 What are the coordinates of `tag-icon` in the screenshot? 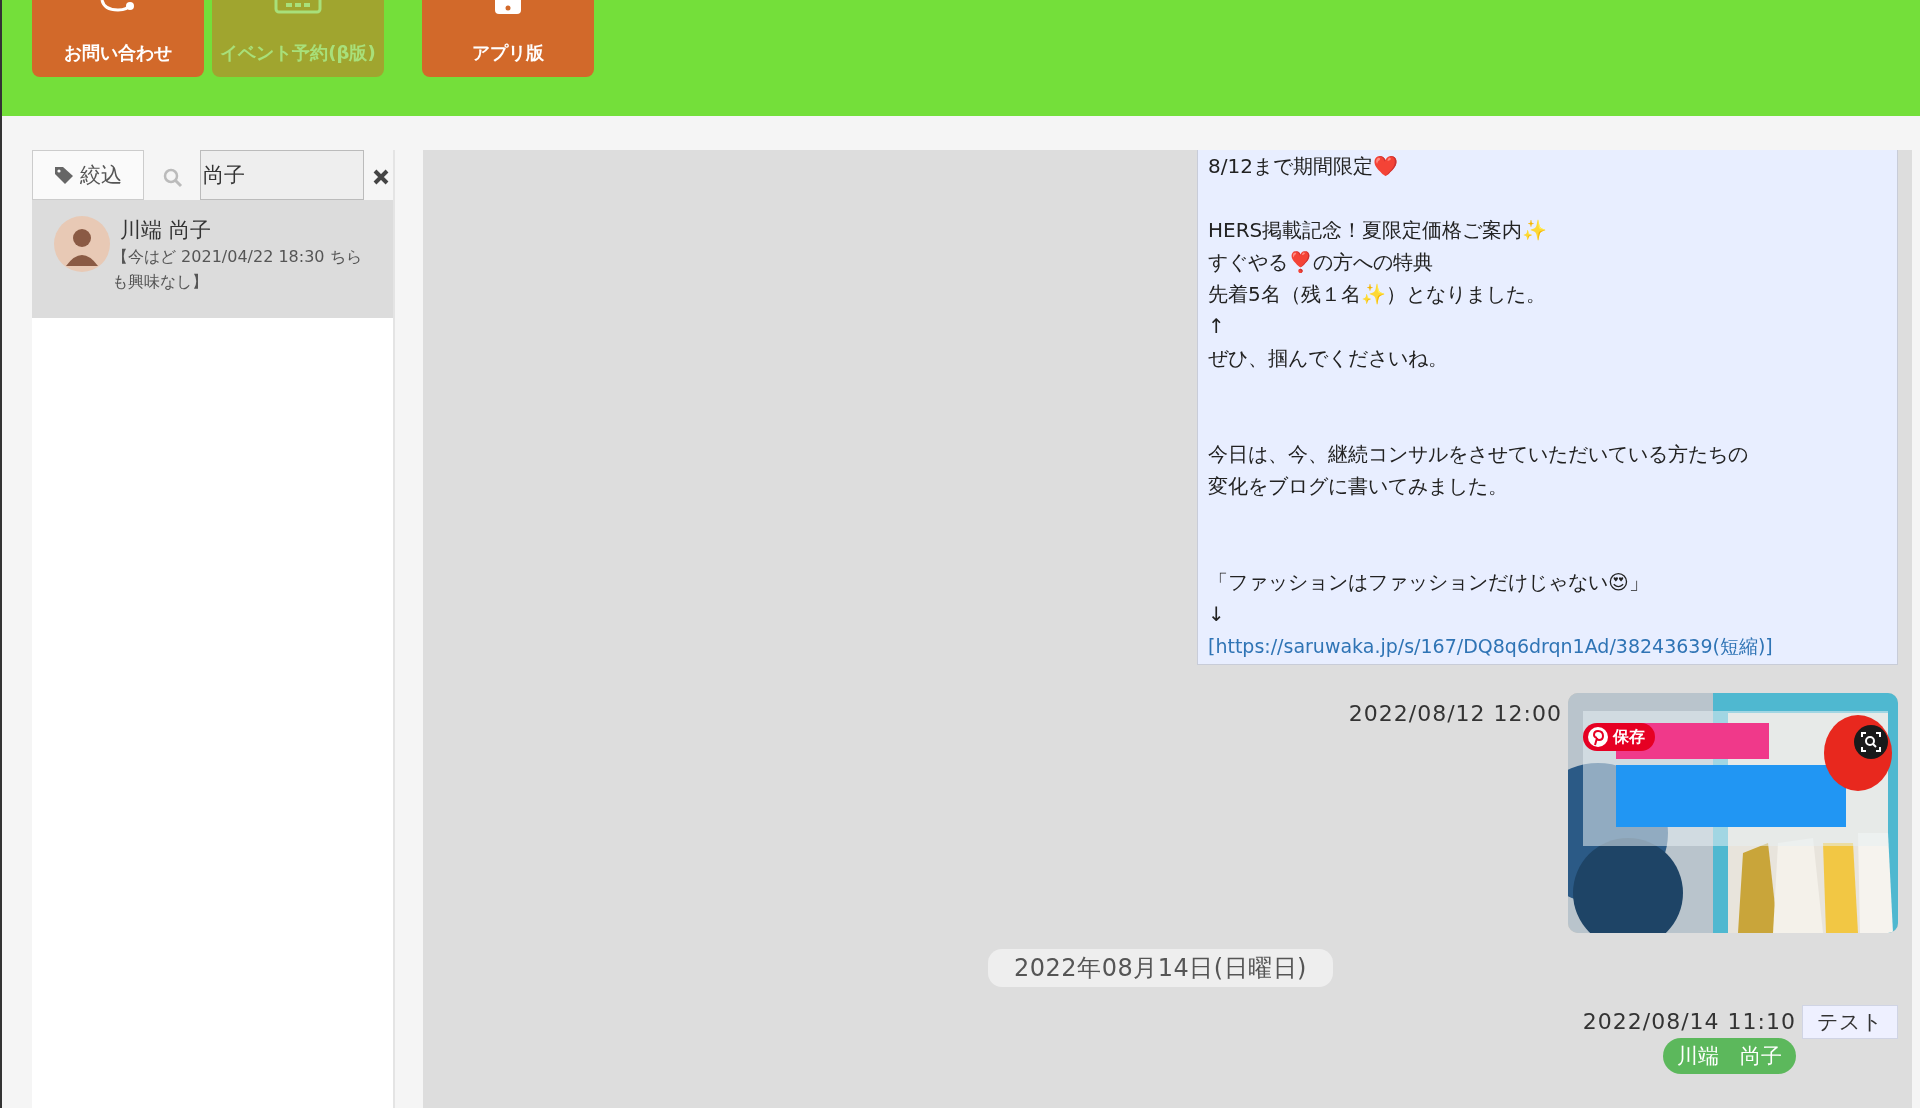 It's located at (64, 175).